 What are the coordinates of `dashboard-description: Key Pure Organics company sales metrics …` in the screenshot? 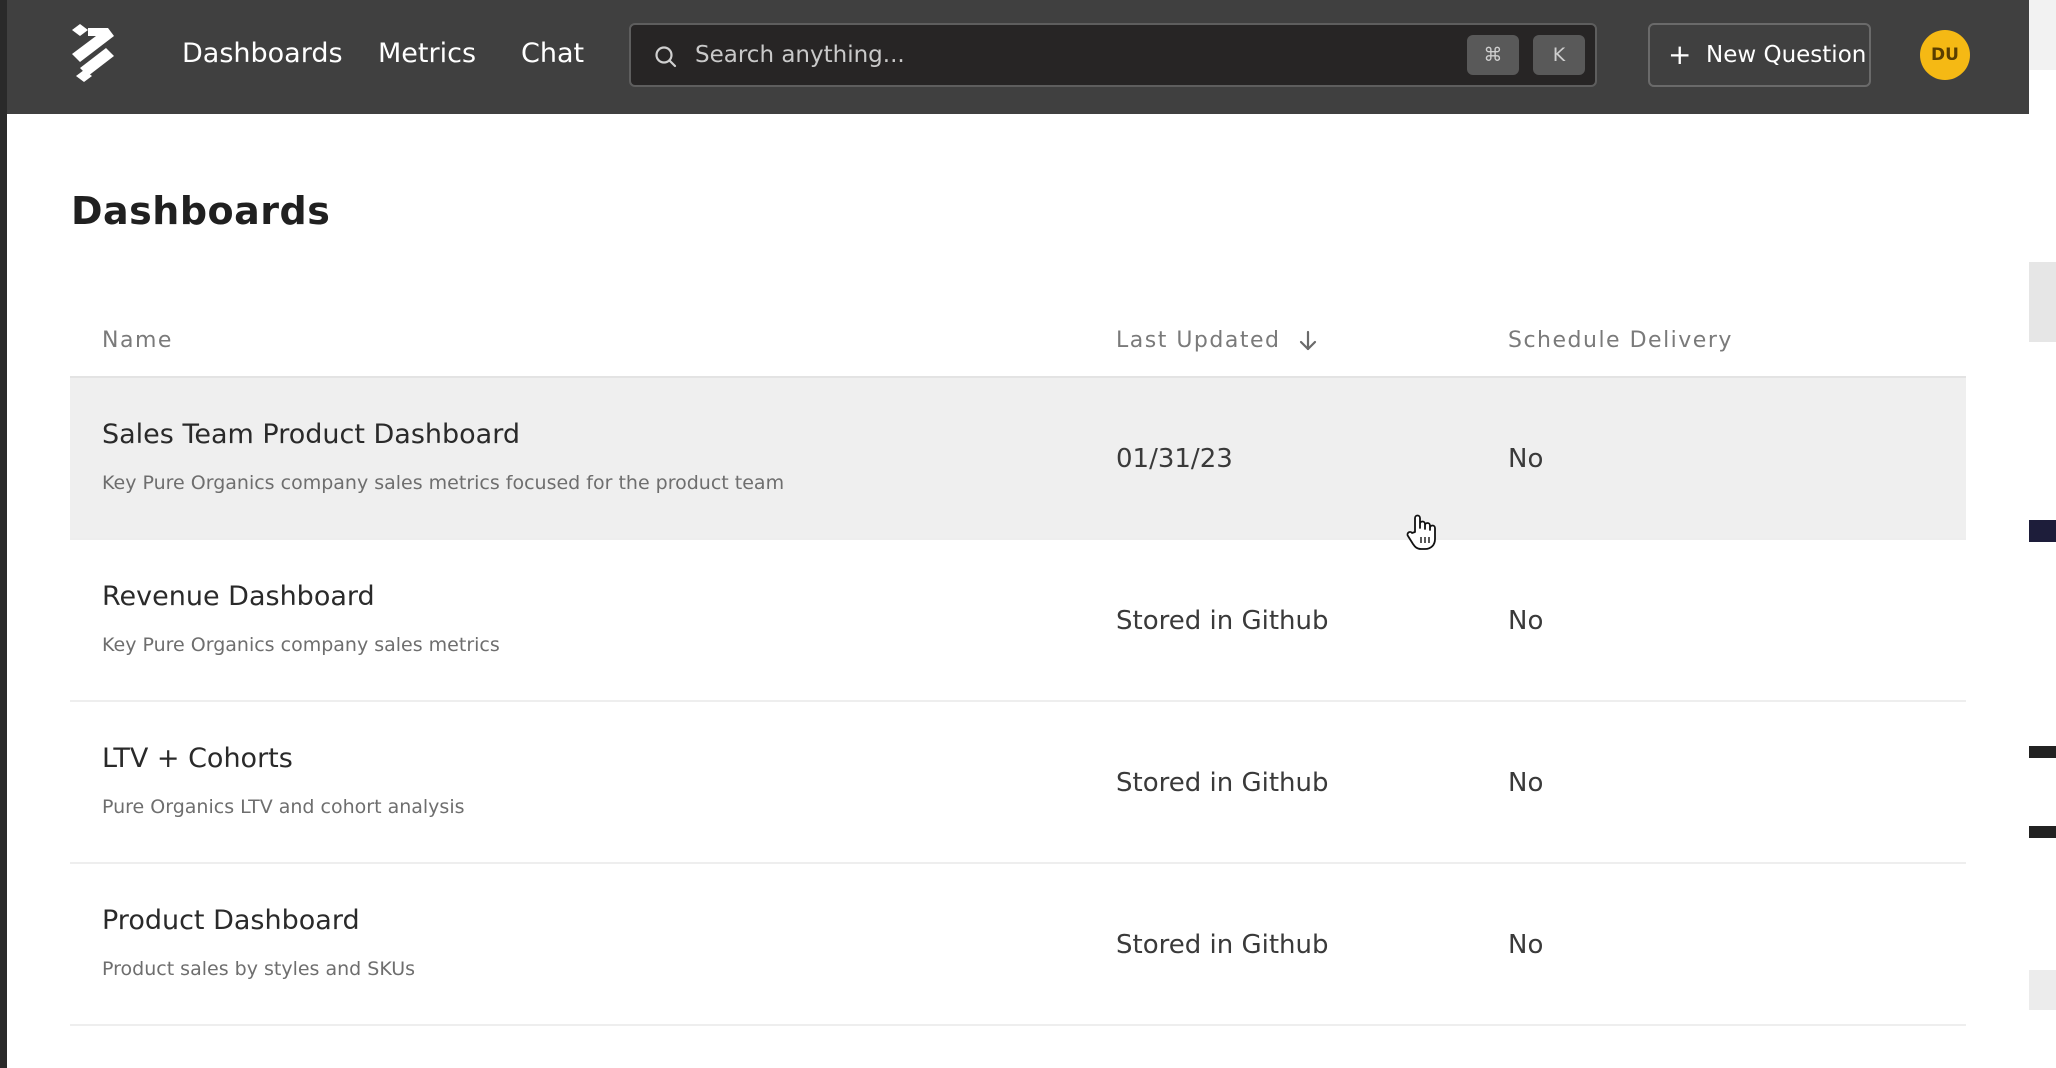 It's located at (443, 483).